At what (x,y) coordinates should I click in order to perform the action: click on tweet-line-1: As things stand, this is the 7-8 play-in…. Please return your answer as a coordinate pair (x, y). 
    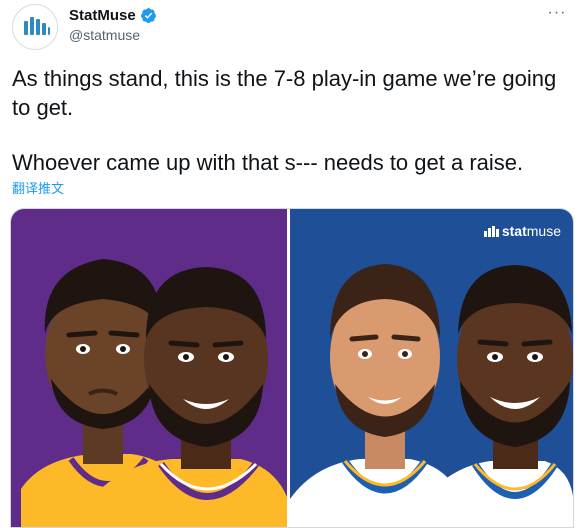
    Looking at the image, I should click on (284, 93).